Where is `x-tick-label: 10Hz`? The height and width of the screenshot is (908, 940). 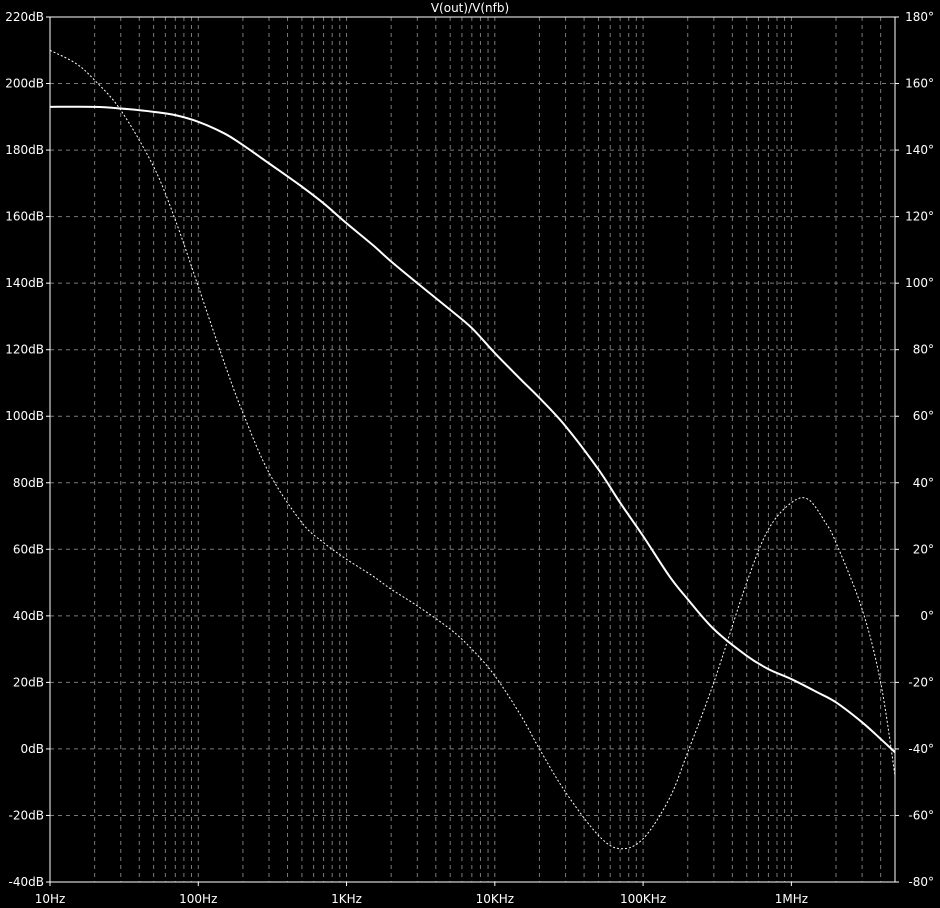 x-tick-label: 10Hz is located at coordinates (50, 899).